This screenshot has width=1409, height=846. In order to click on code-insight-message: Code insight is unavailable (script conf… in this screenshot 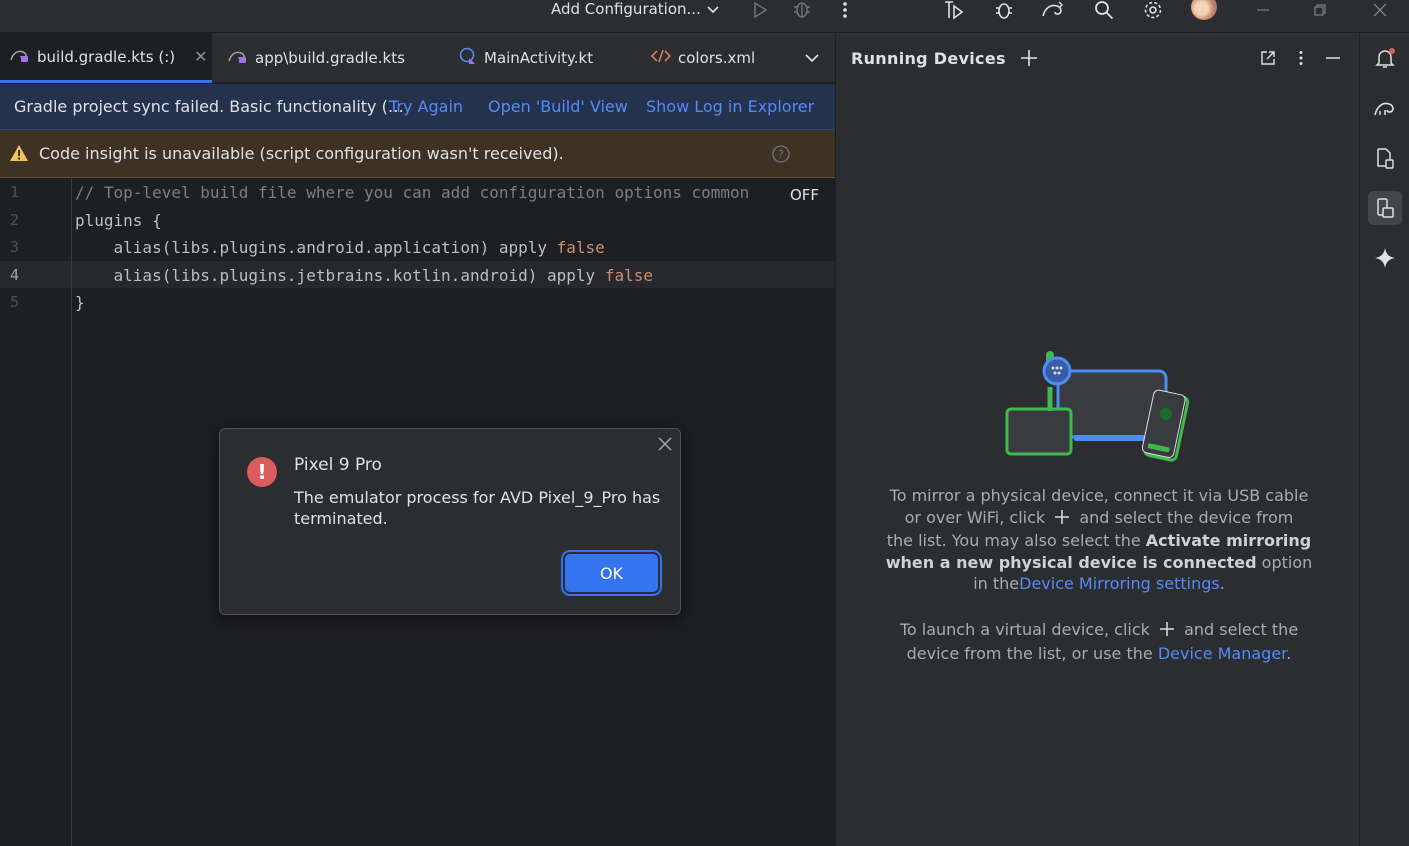, I will do `click(301, 153)`.